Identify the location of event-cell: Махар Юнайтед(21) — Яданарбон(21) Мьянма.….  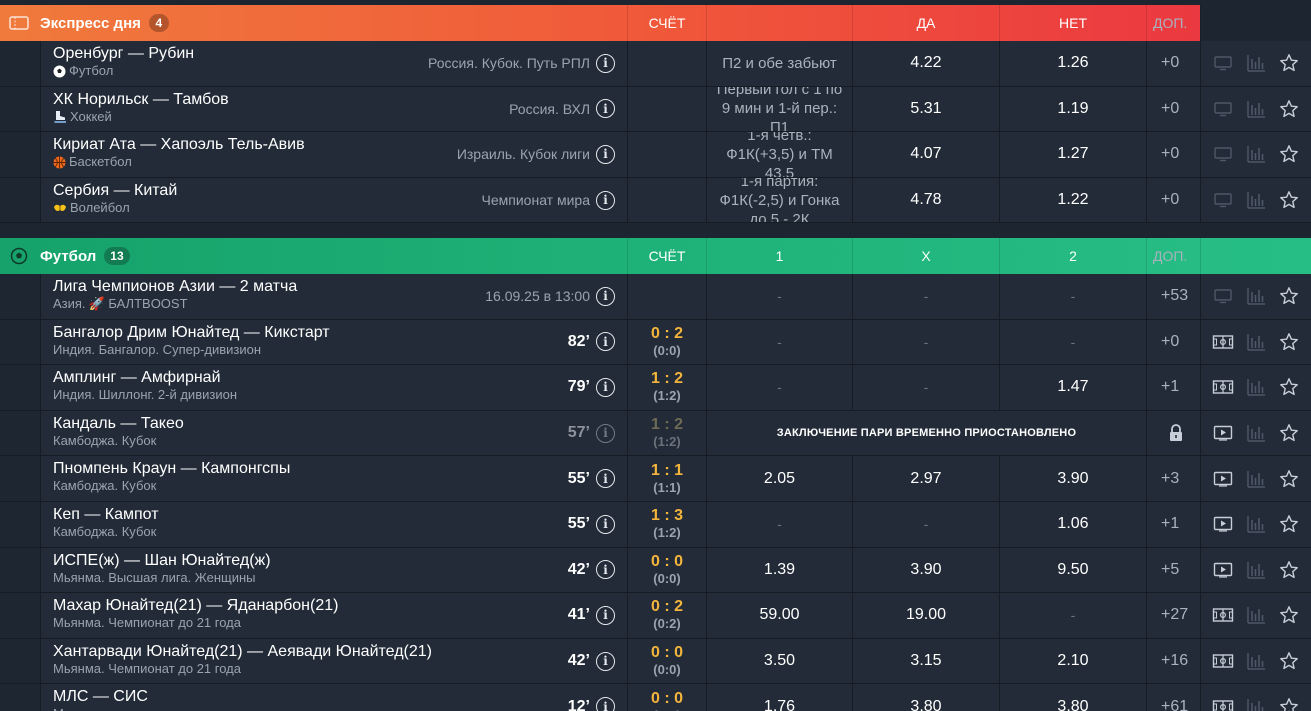
(333, 615).